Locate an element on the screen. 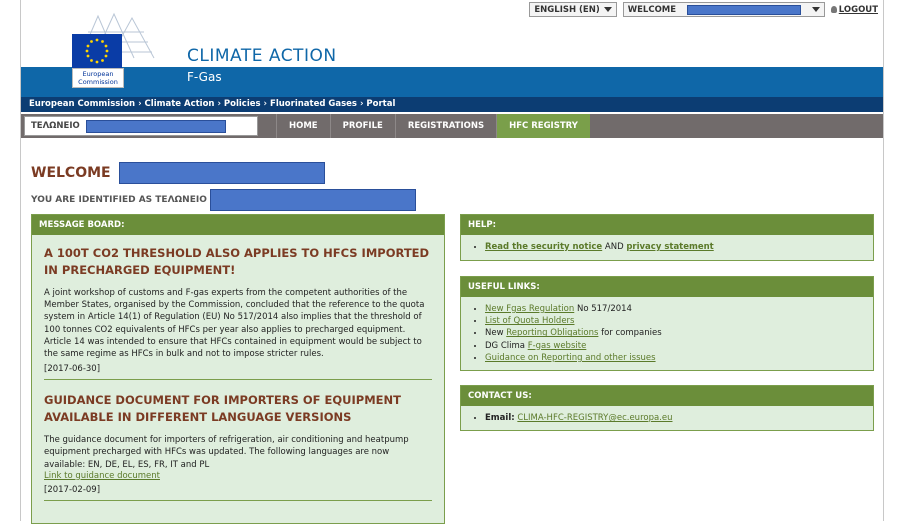  utility-bar: ENGLISH (EN) WELCOME LOGOUT is located at coordinates (703, 9).